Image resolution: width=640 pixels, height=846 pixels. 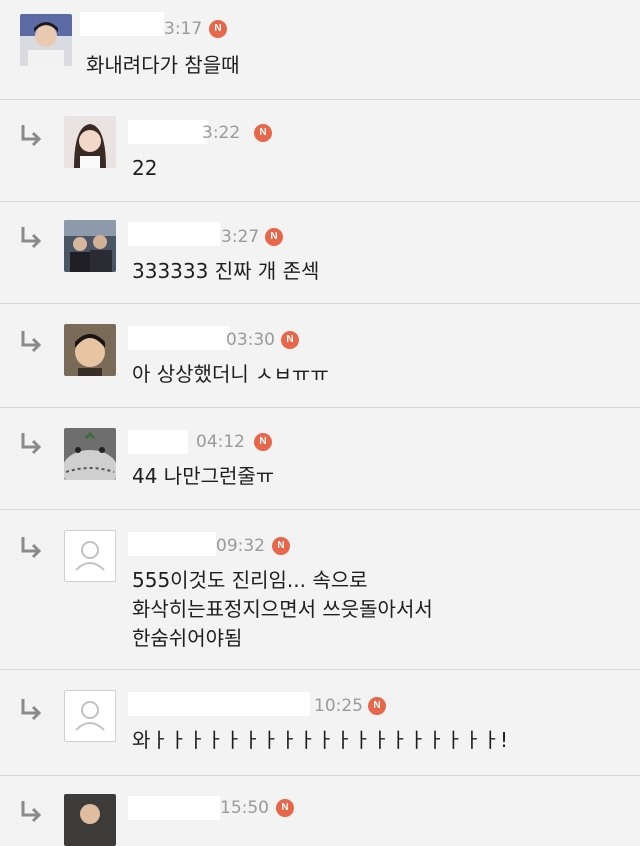 I want to click on comment-item: 3:17 N 화내려다가 참을때, so click(x=320, y=50).